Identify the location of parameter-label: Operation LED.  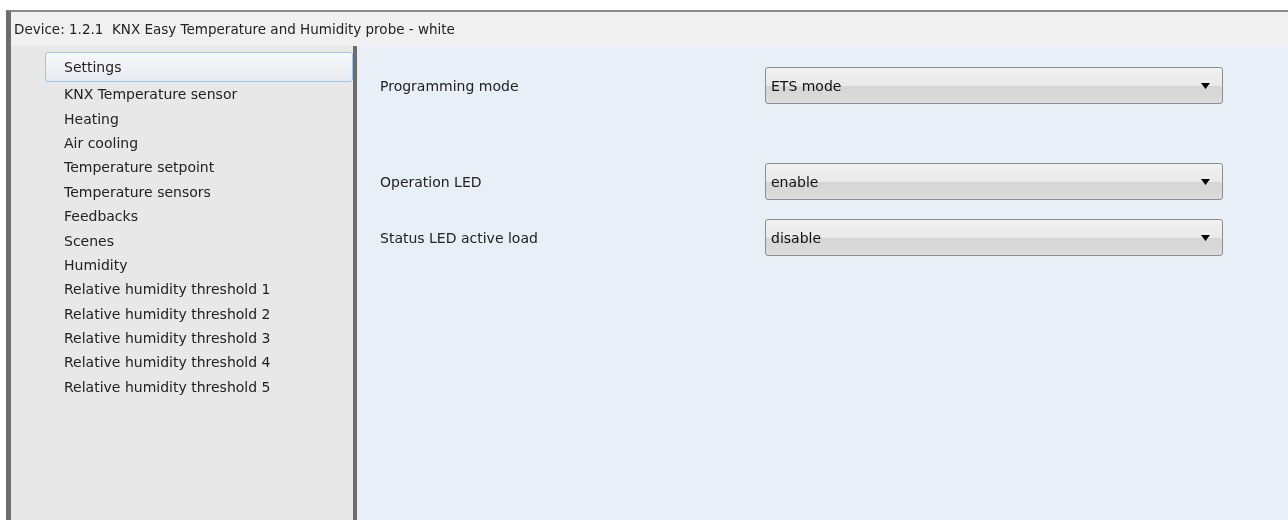
(431, 181).